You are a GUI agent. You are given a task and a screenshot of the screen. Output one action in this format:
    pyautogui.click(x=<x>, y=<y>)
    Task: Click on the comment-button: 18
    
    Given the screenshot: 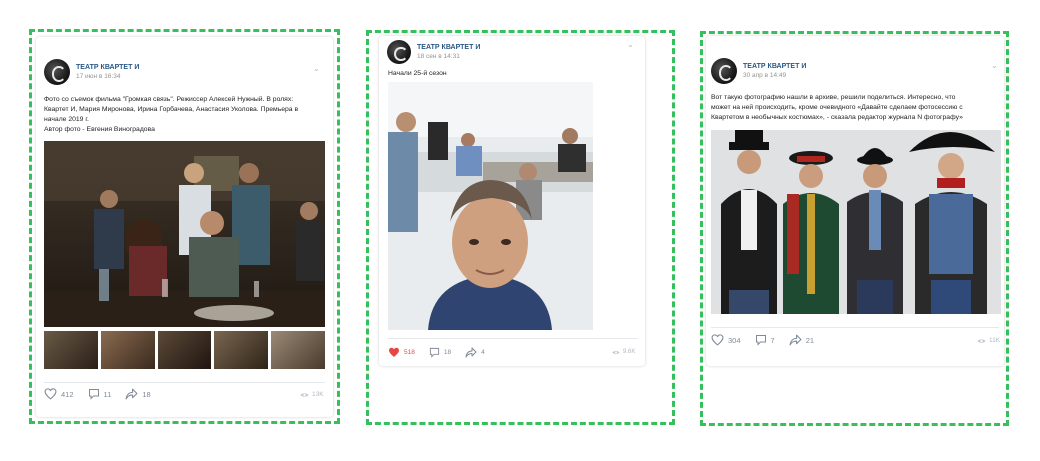 What is the action you would take?
    pyautogui.click(x=440, y=352)
    